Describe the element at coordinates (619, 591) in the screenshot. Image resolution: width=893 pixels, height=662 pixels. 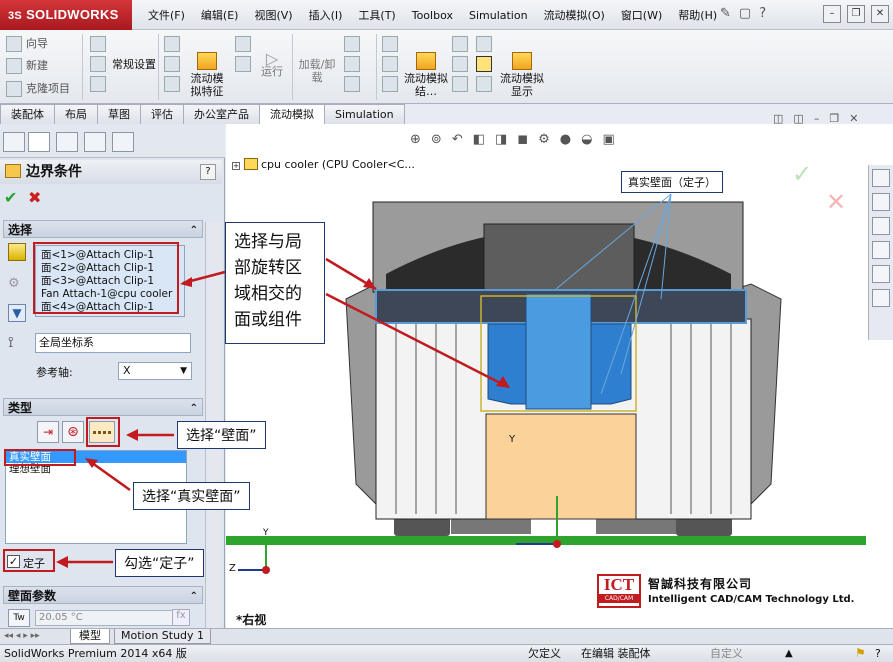
I see `ict-logo: ICT CAD/CAM` at that location.